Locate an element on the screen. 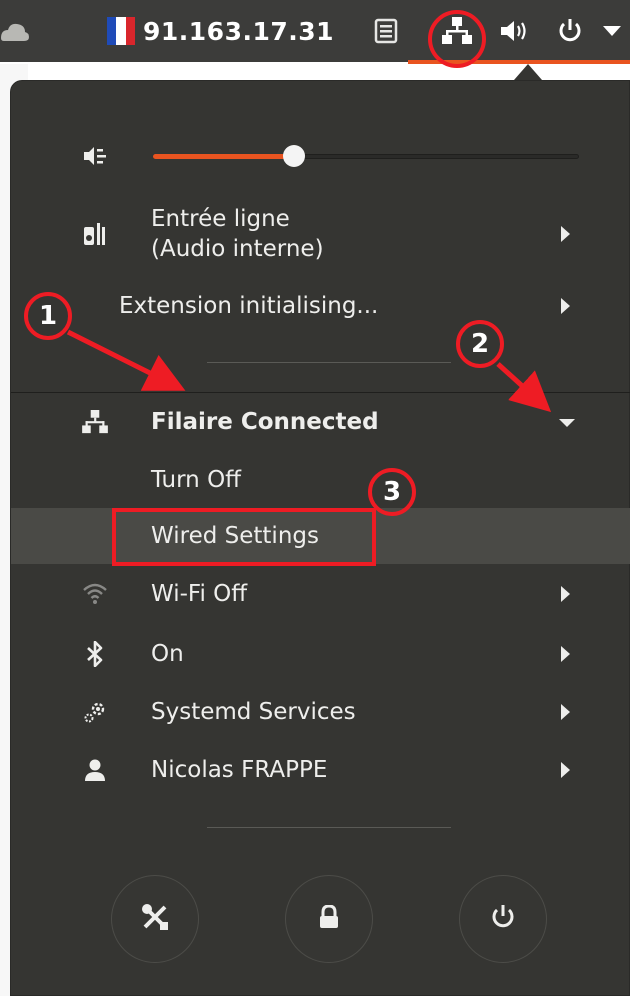 The image size is (630, 996). user-icon is located at coordinates (95, 770).